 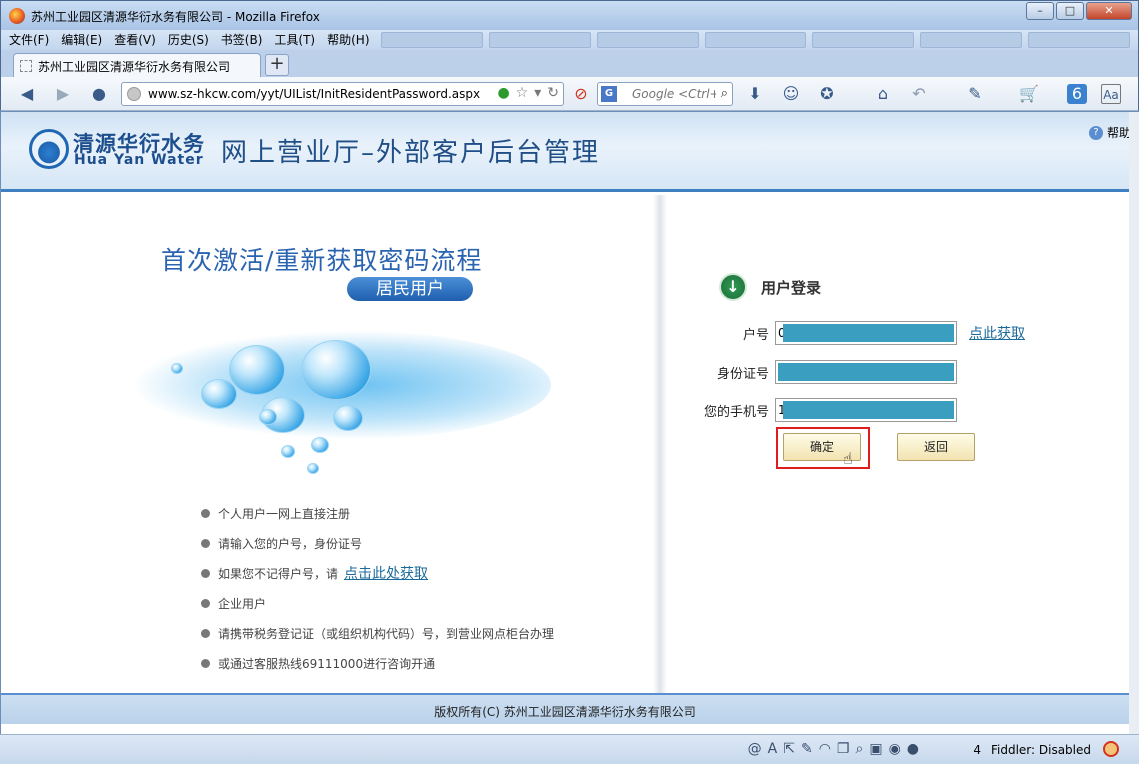 What do you see at coordinates (242, 603) in the screenshot?
I see `info-text: 企业用户` at bounding box center [242, 603].